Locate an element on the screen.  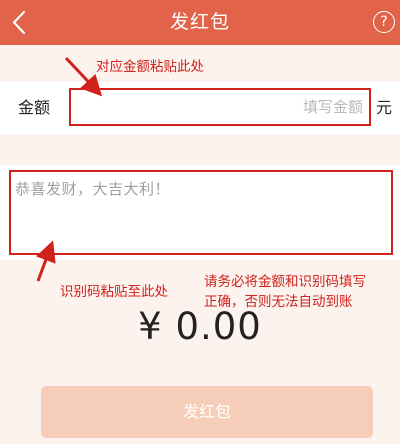
page-title: 发红包 is located at coordinates (199, 22).